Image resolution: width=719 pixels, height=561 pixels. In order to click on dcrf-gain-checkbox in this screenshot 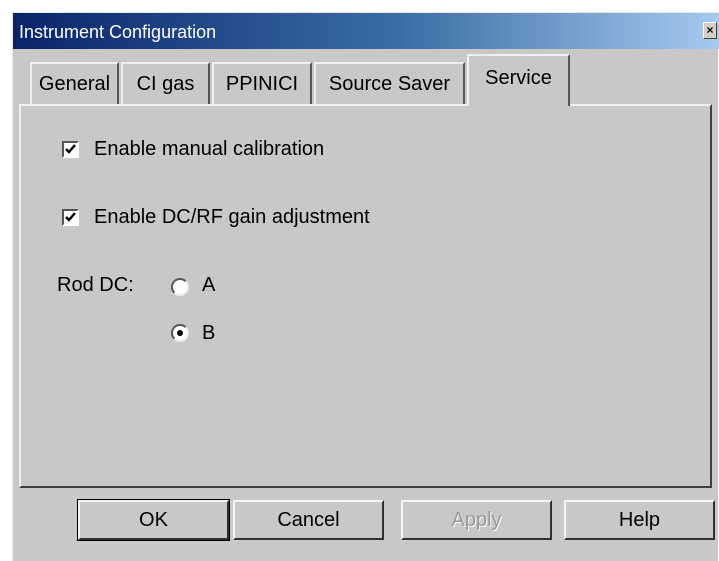, I will do `click(70, 217)`.